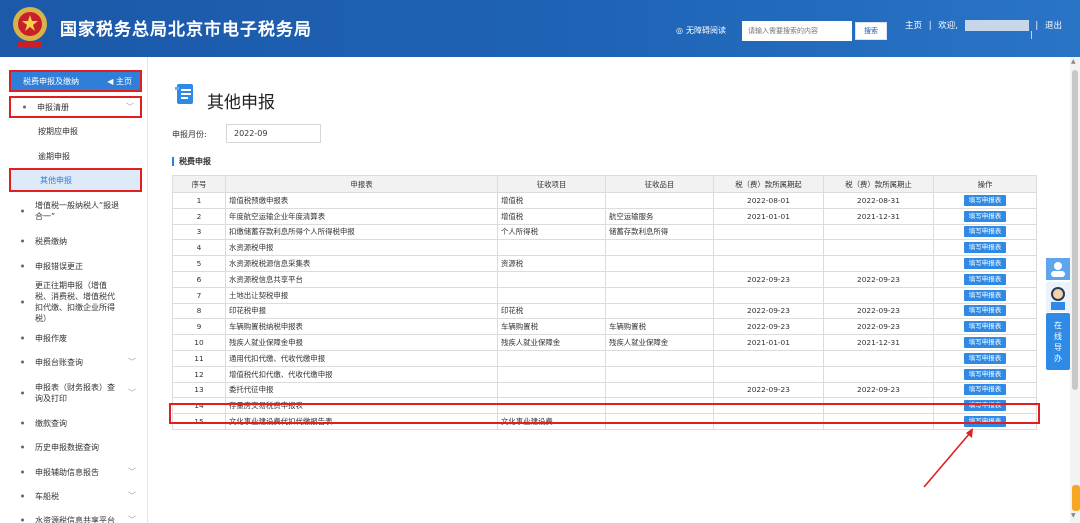 This screenshot has width=1080, height=523. I want to click on form-name: 土地出让契税申报, so click(361, 295).